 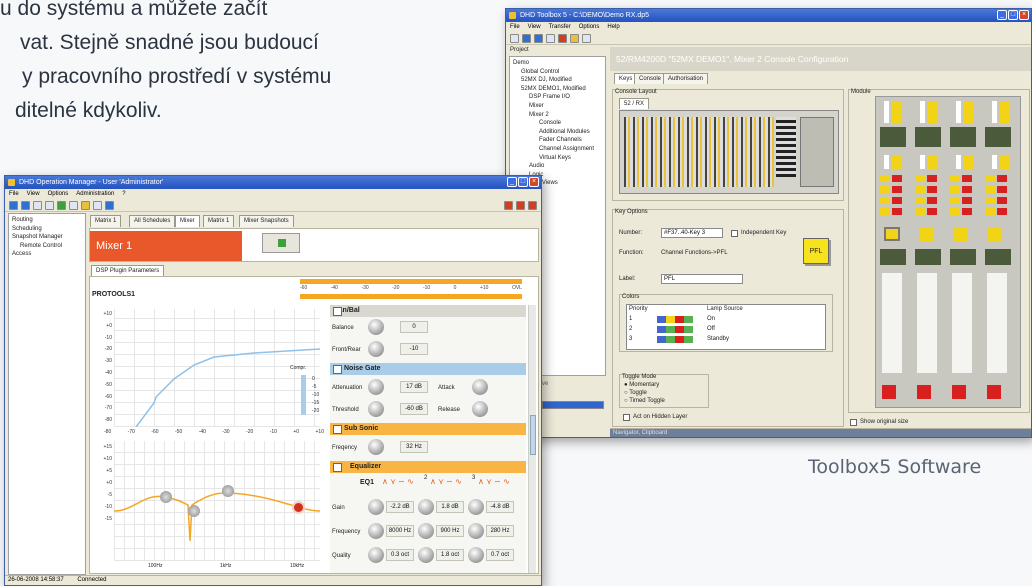 I want to click on number-field: #F37..40-Key 3, so click(x=692, y=233).